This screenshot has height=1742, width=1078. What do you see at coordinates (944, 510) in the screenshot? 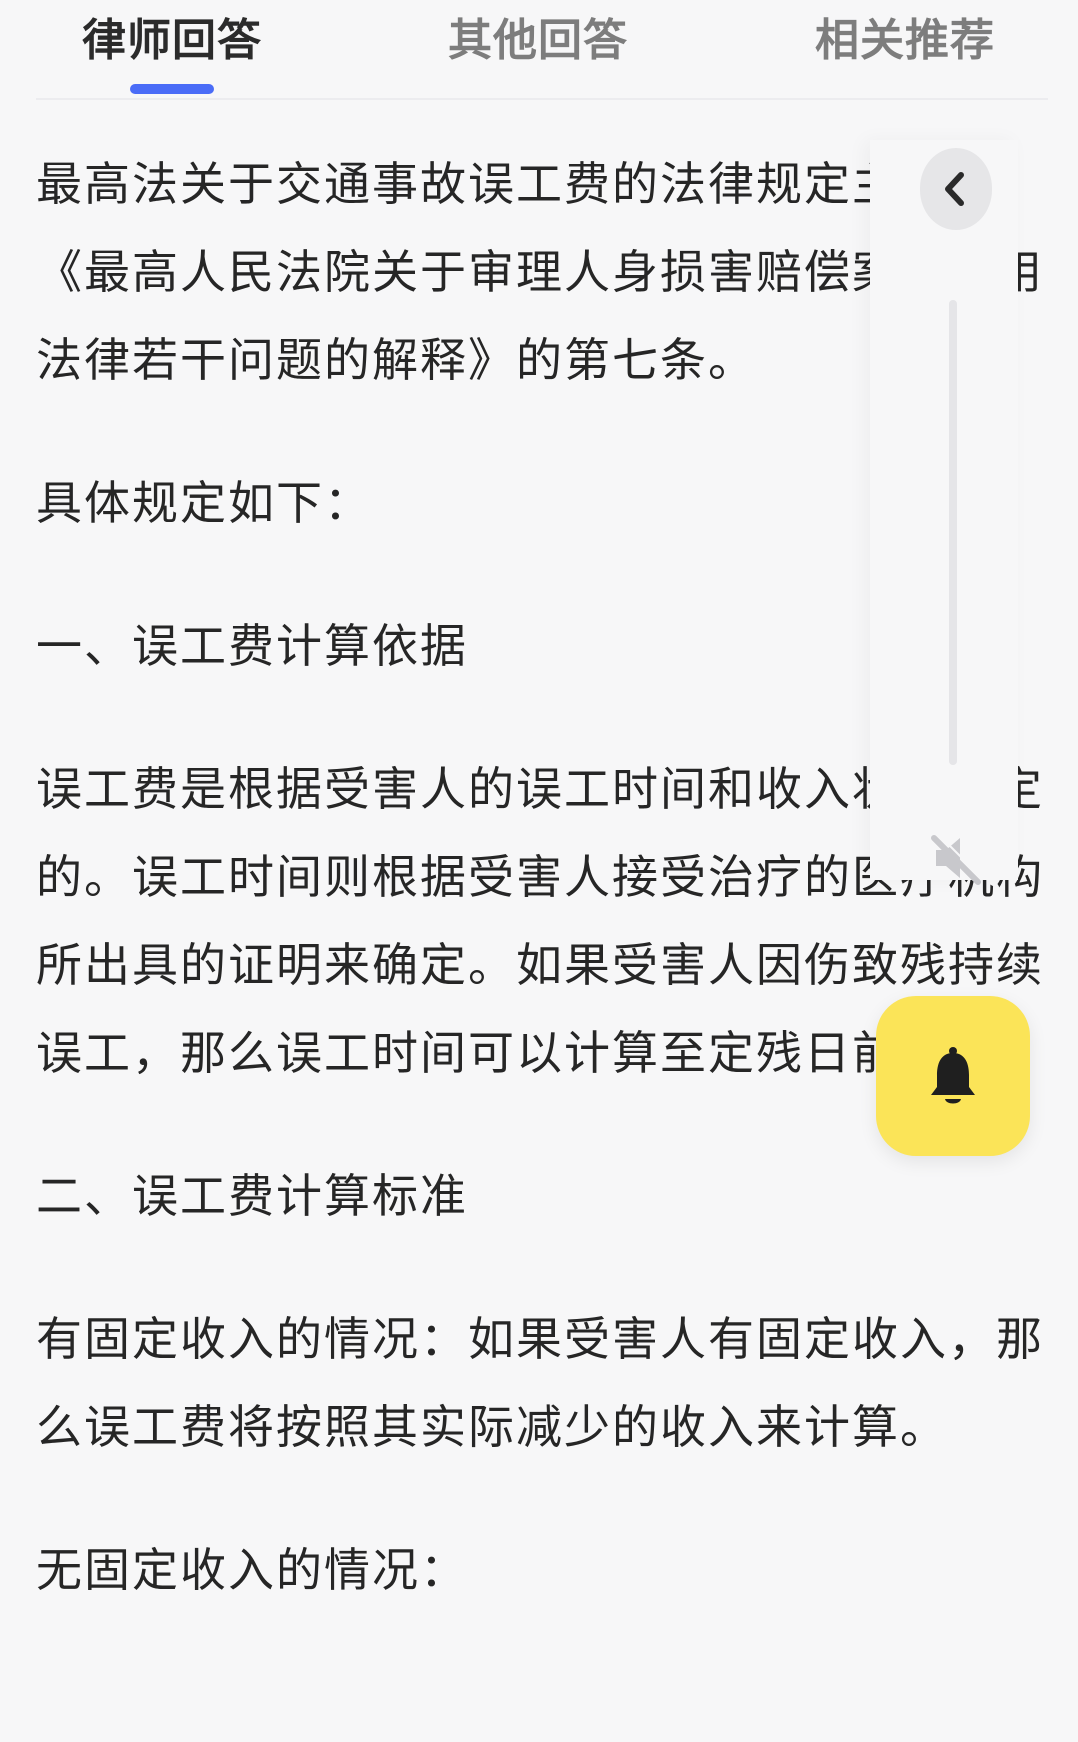
I see `floating-side-panel` at bounding box center [944, 510].